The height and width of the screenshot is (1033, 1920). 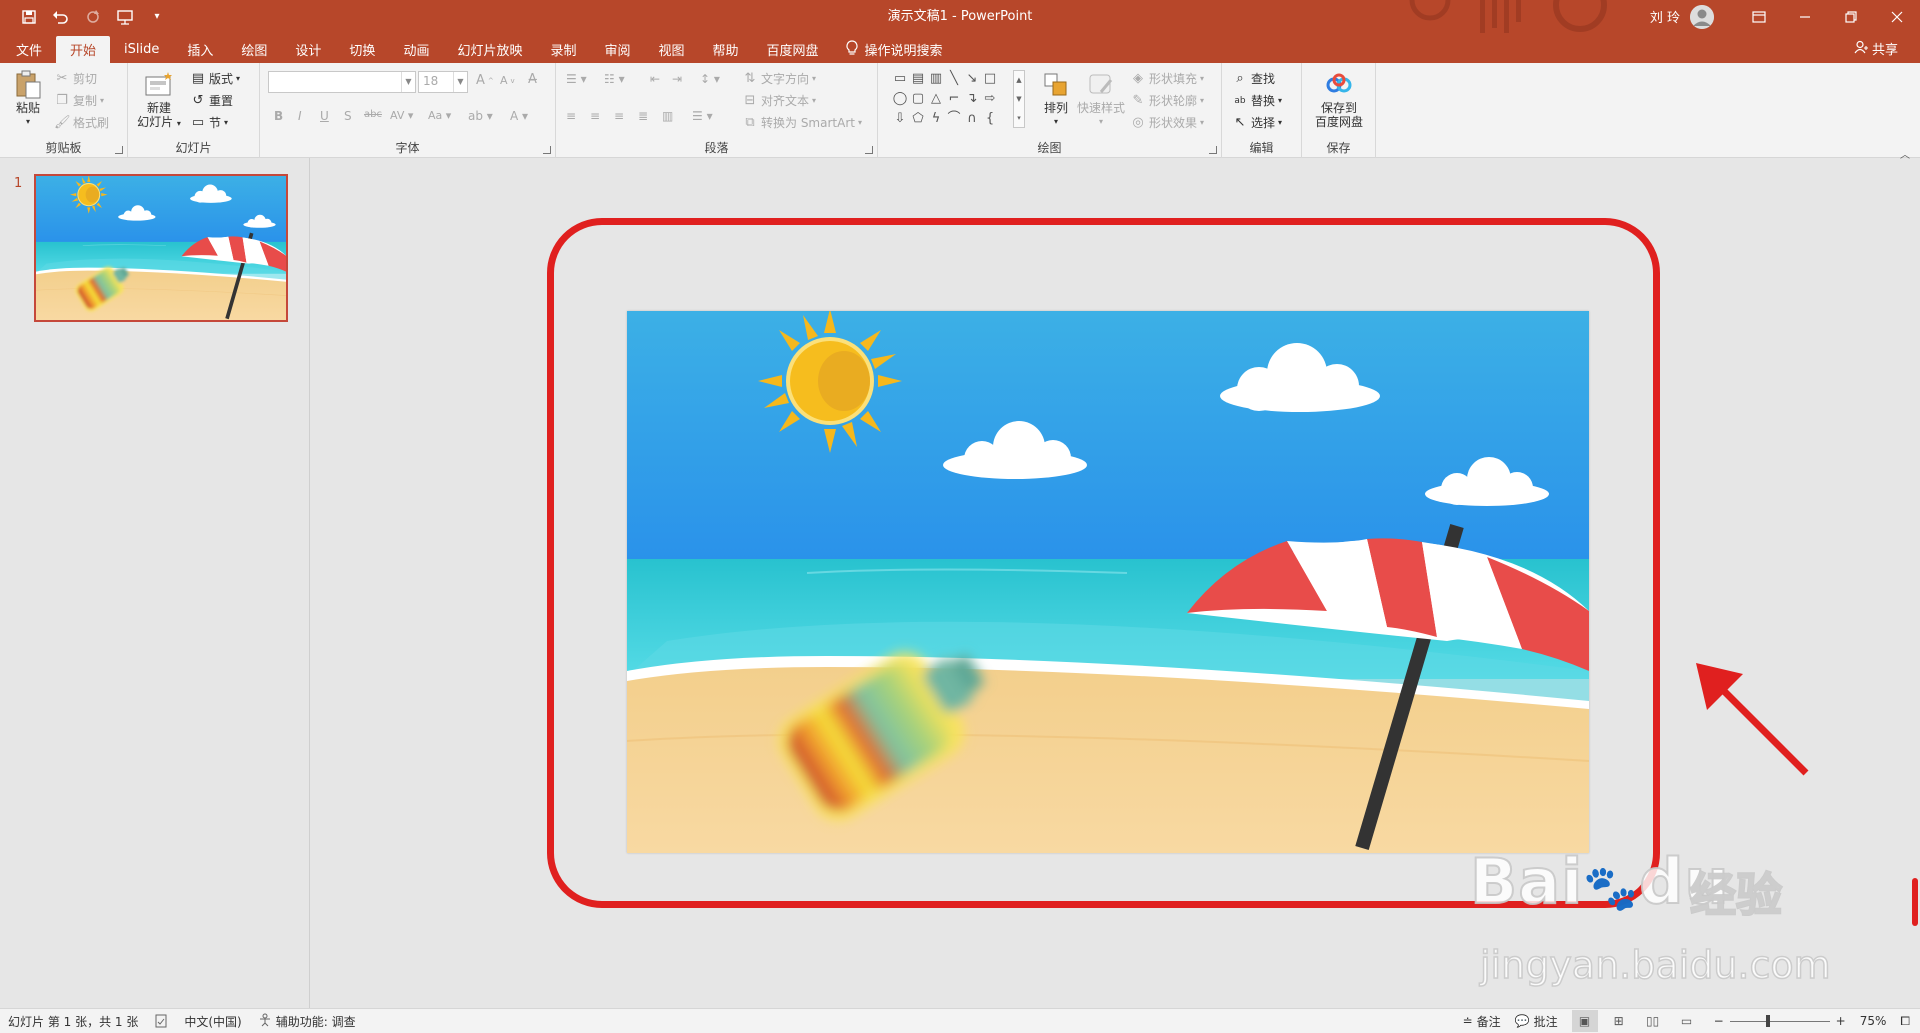 What do you see at coordinates (1702, 16) in the screenshot?
I see `avatar` at bounding box center [1702, 16].